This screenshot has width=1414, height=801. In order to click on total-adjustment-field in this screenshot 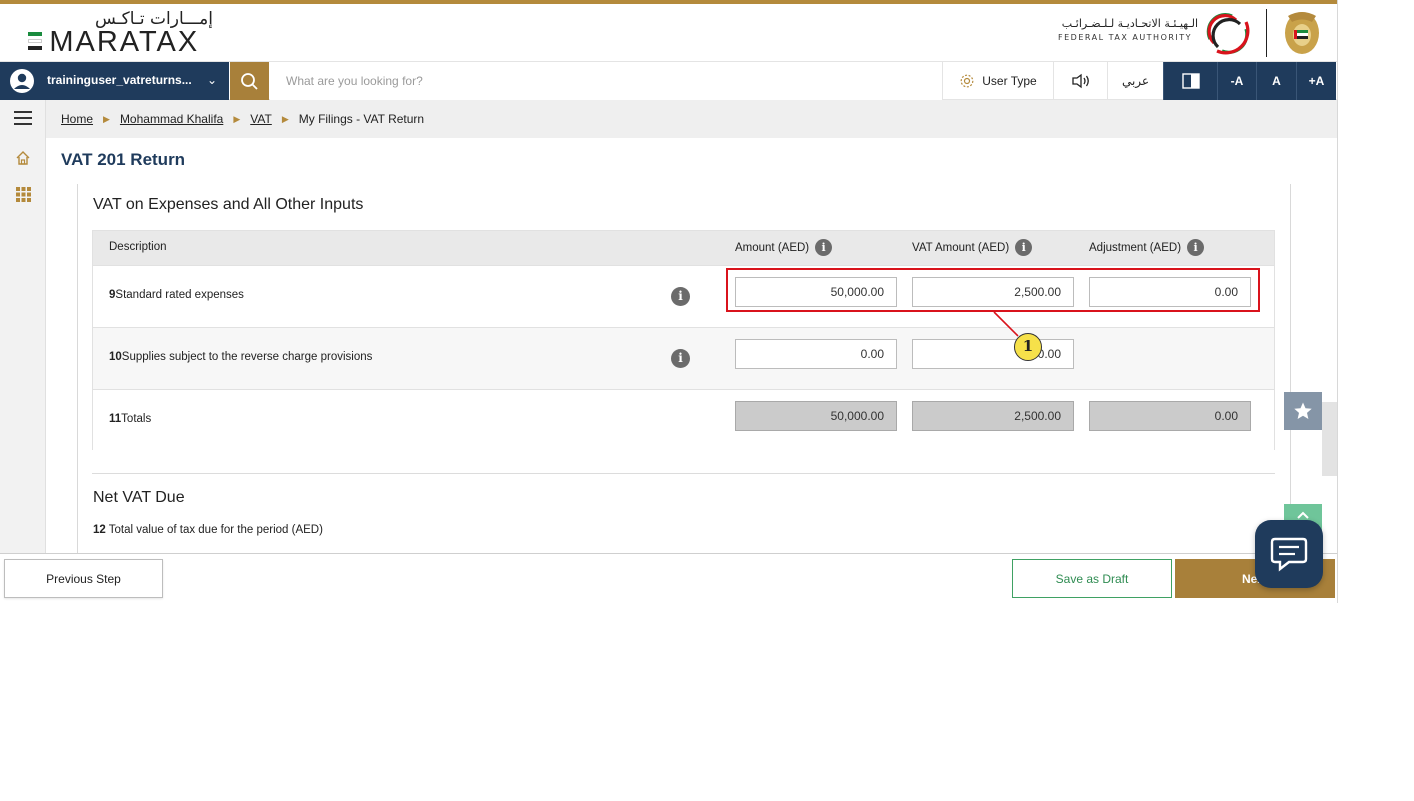, I will do `click(1170, 416)`.